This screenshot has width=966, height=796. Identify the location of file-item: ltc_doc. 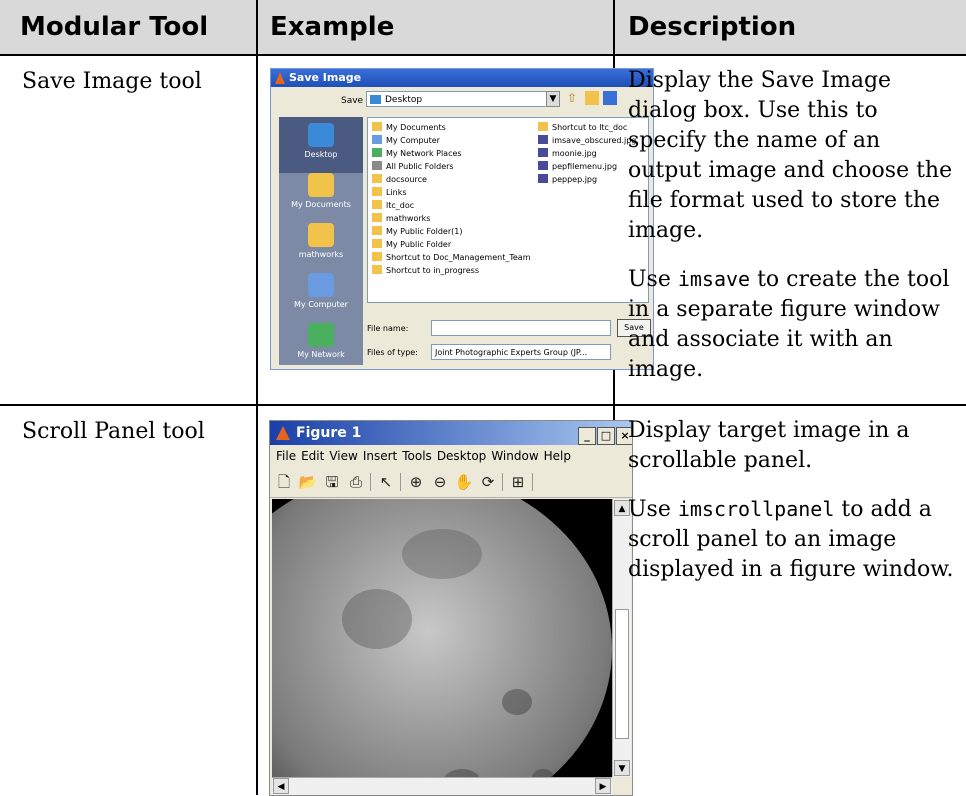
(393, 206).